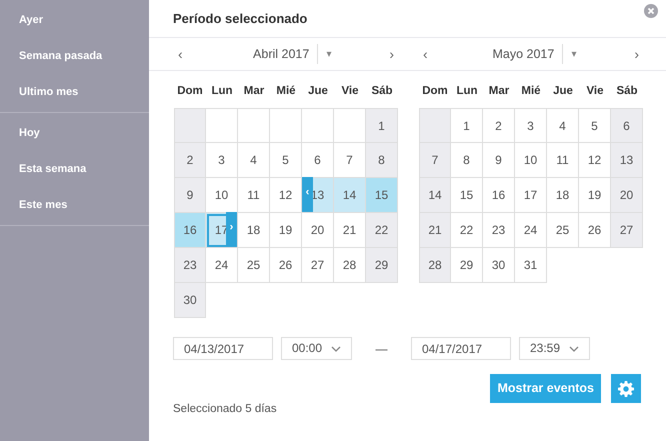 Image resolution: width=666 pixels, height=441 pixels. What do you see at coordinates (627, 125) in the screenshot?
I see `day-cell: 6` at bounding box center [627, 125].